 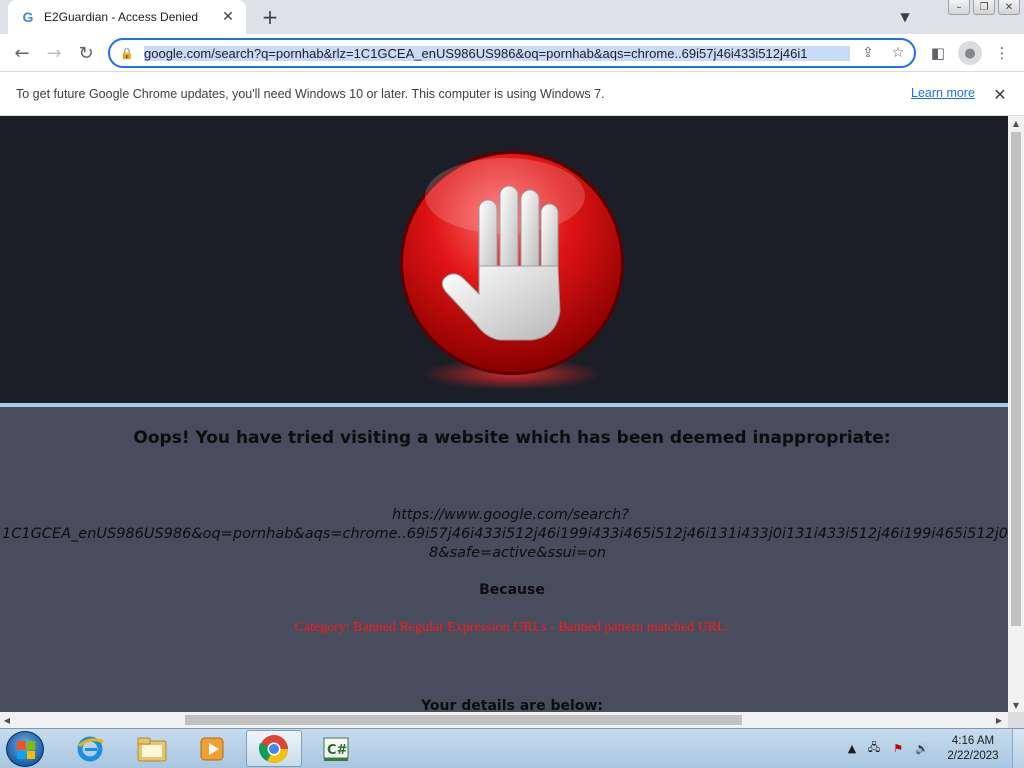 What do you see at coordinates (898, 748) in the screenshot?
I see `action-center-flag-icon: ⚑` at bounding box center [898, 748].